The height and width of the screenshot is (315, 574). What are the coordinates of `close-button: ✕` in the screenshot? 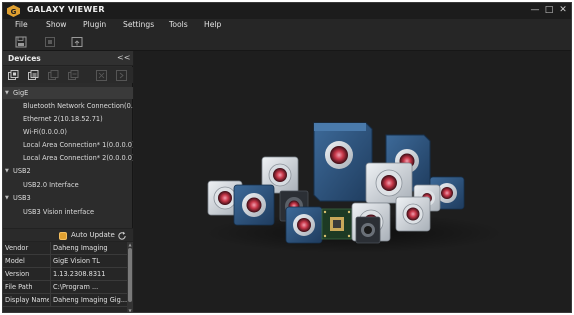 It's located at (563, 10).